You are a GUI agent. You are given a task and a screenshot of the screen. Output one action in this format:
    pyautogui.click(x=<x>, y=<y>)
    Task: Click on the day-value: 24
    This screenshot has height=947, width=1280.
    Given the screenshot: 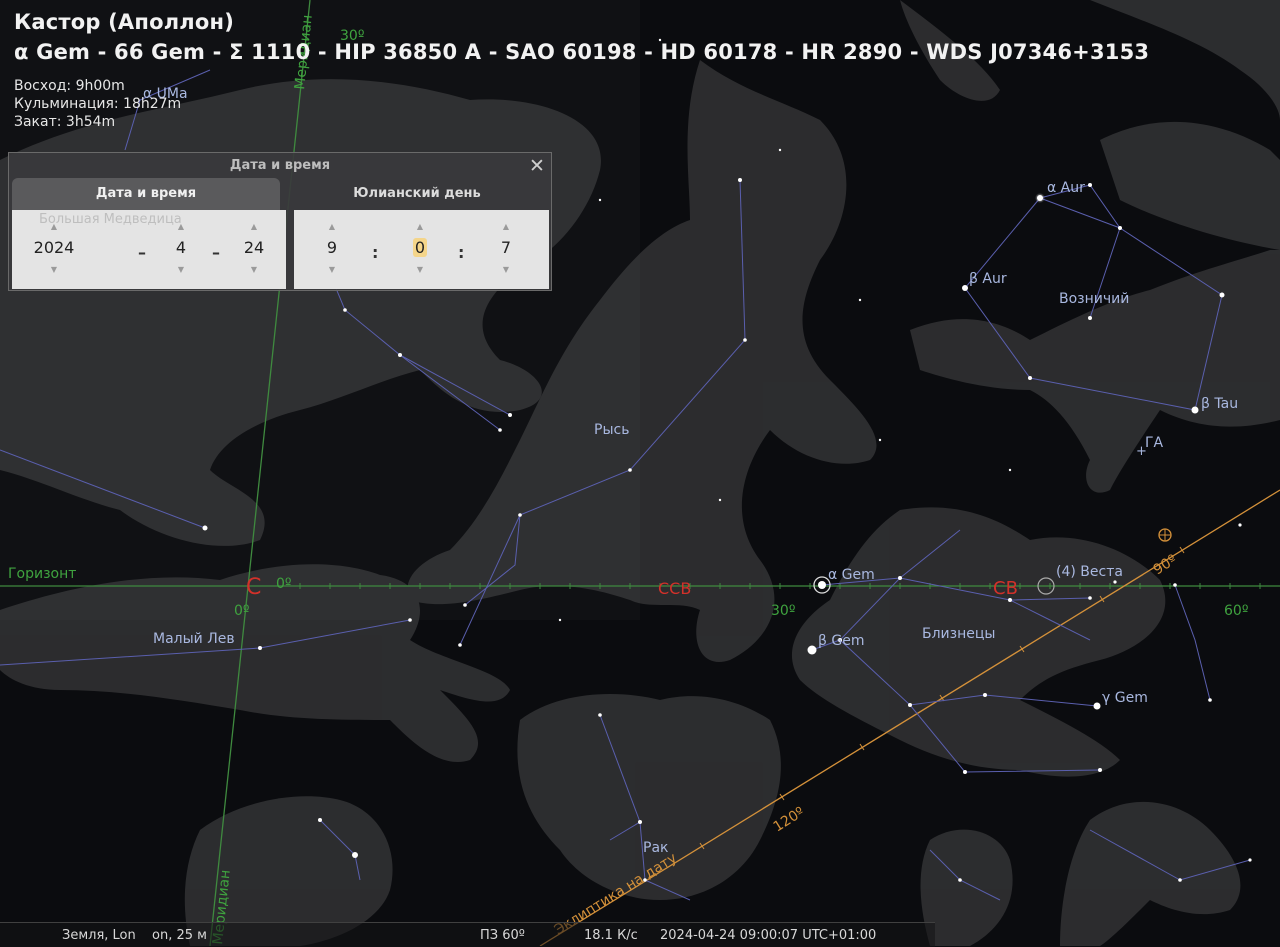 What is the action you would take?
    pyautogui.click(x=254, y=248)
    